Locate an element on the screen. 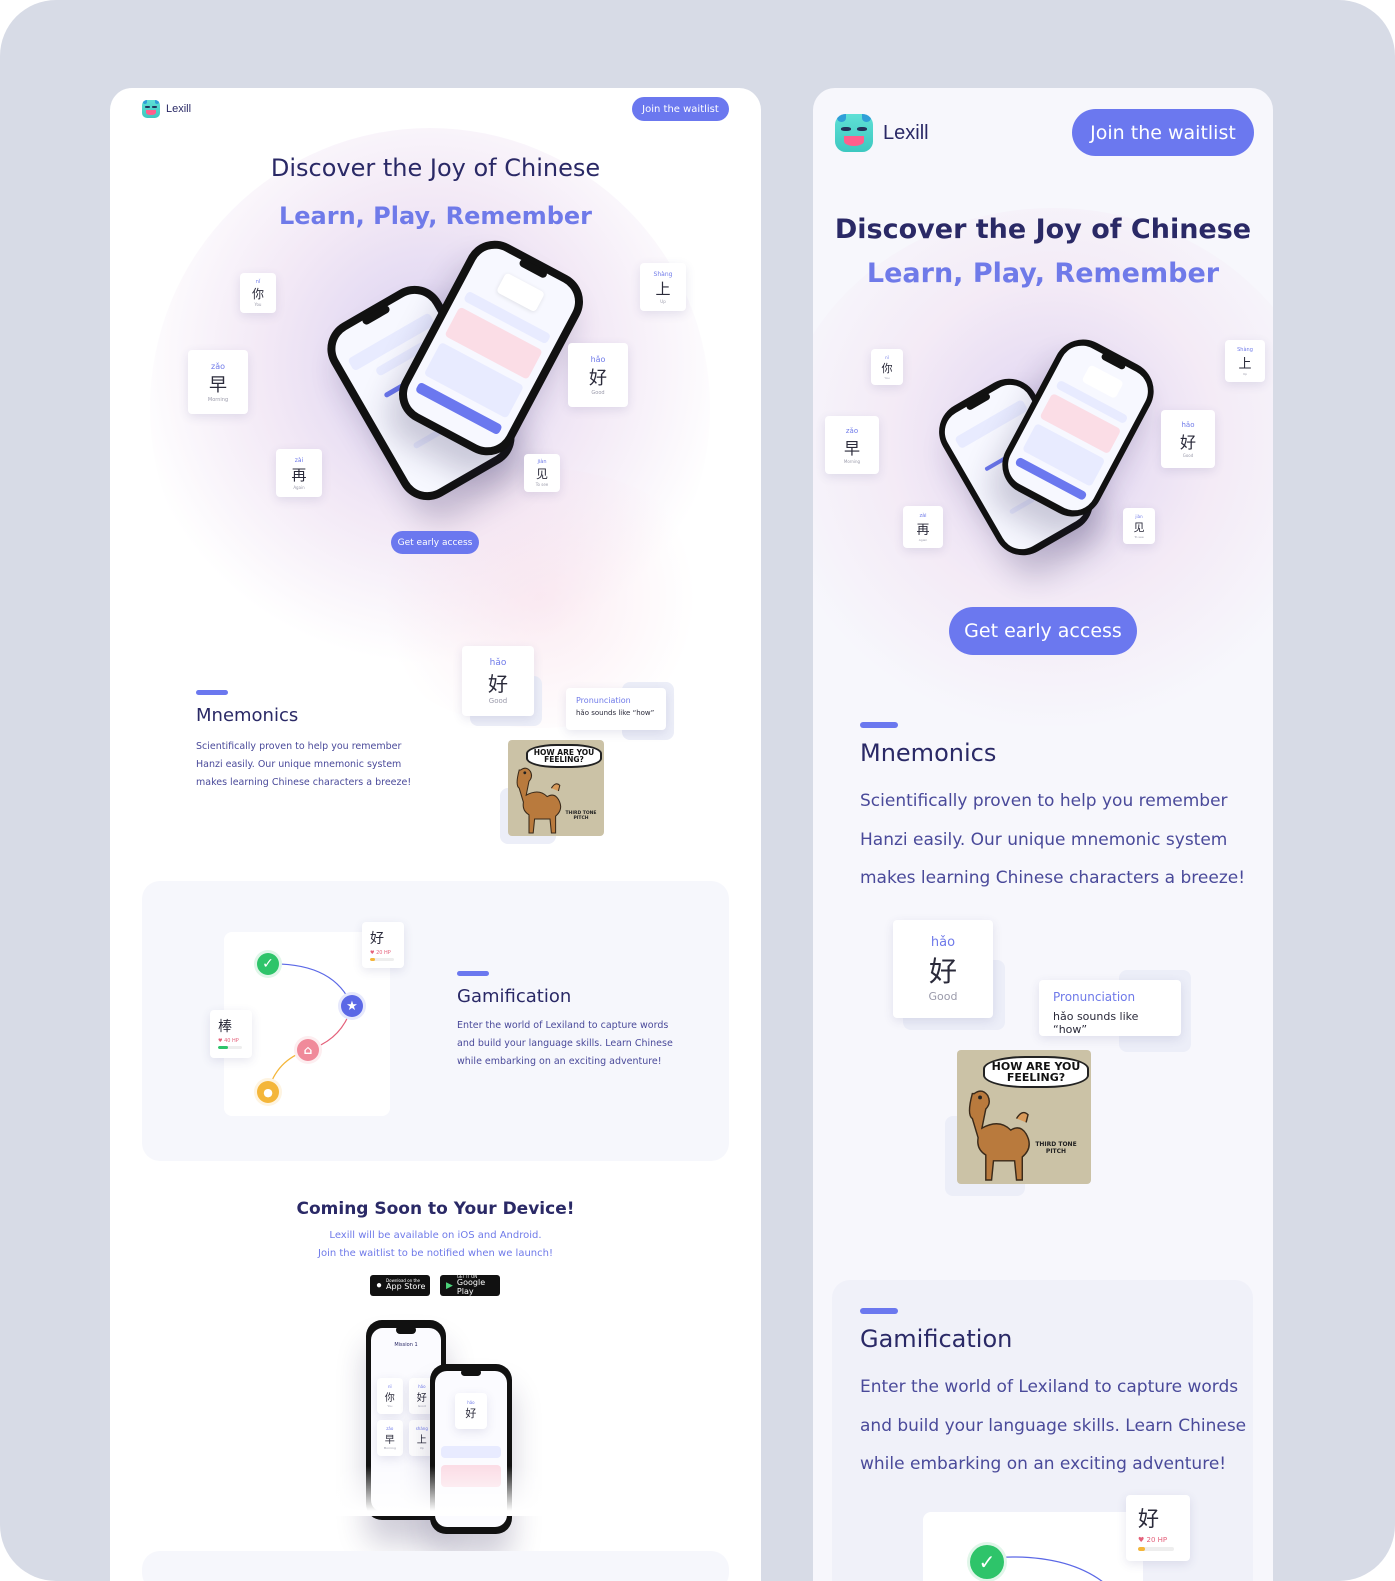 The height and width of the screenshot is (1581, 1395). mobile-hero-card-zai: zài 再 Again is located at coordinates (923, 527).